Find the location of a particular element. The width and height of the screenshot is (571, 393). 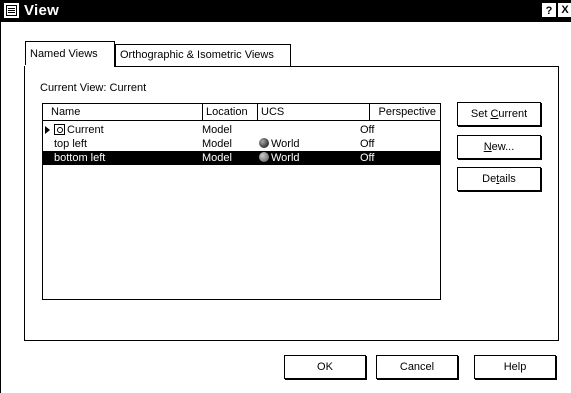

tab-orthographic-isometric: Orthographic & Isometric Views is located at coordinates (203, 55).